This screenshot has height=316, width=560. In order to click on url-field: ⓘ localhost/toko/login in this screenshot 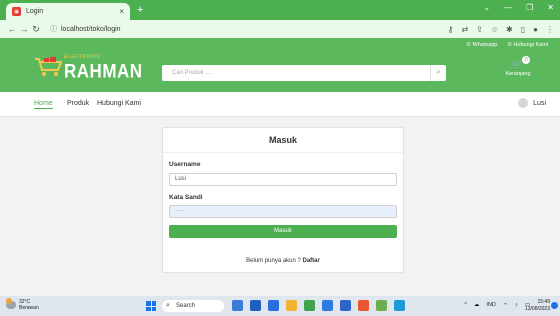, I will do `click(85, 29)`.